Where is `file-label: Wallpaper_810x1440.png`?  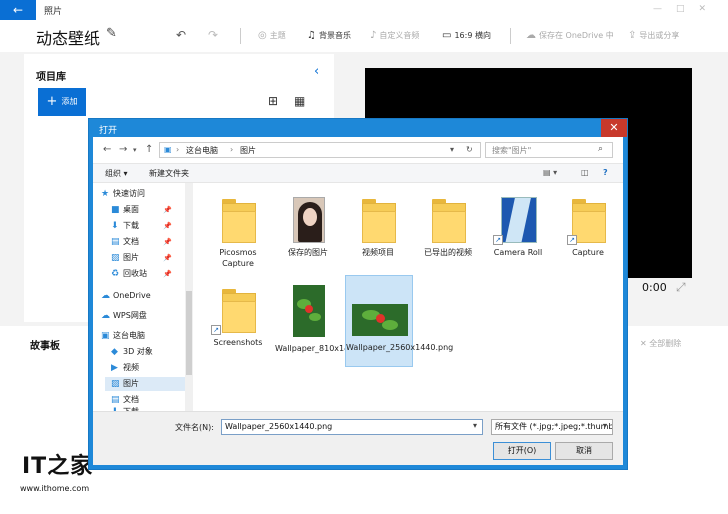
file-label: Wallpaper_810x1440.png is located at coordinates (326, 348).